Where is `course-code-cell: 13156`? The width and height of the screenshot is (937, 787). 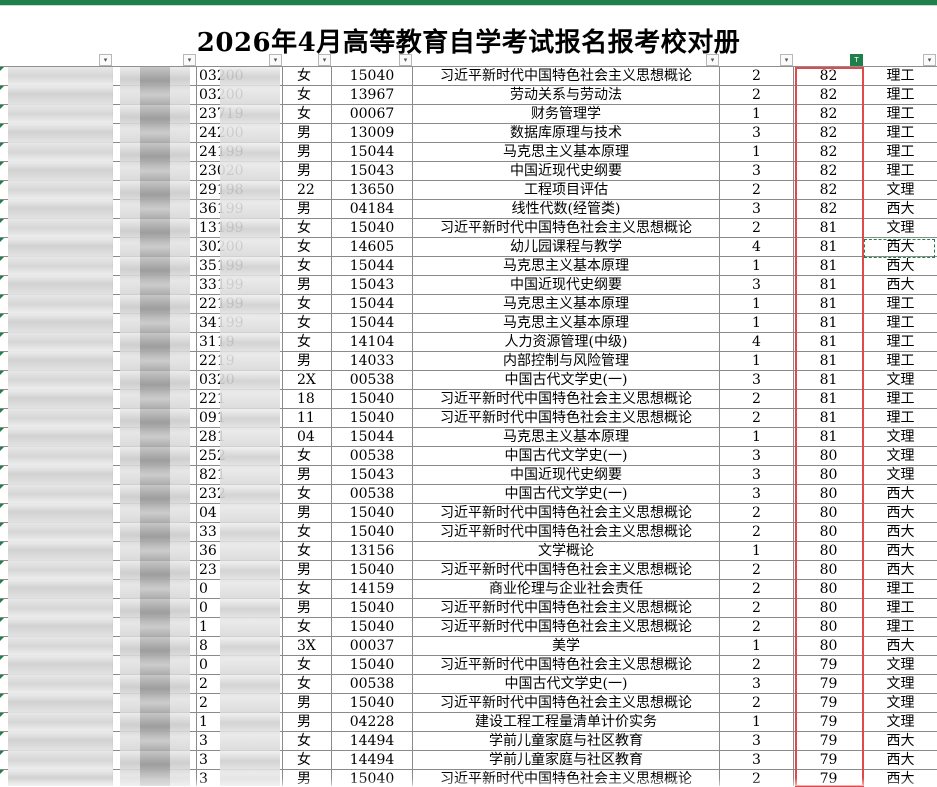 course-code-cell: 13156 is located at coordinates (372, 551).